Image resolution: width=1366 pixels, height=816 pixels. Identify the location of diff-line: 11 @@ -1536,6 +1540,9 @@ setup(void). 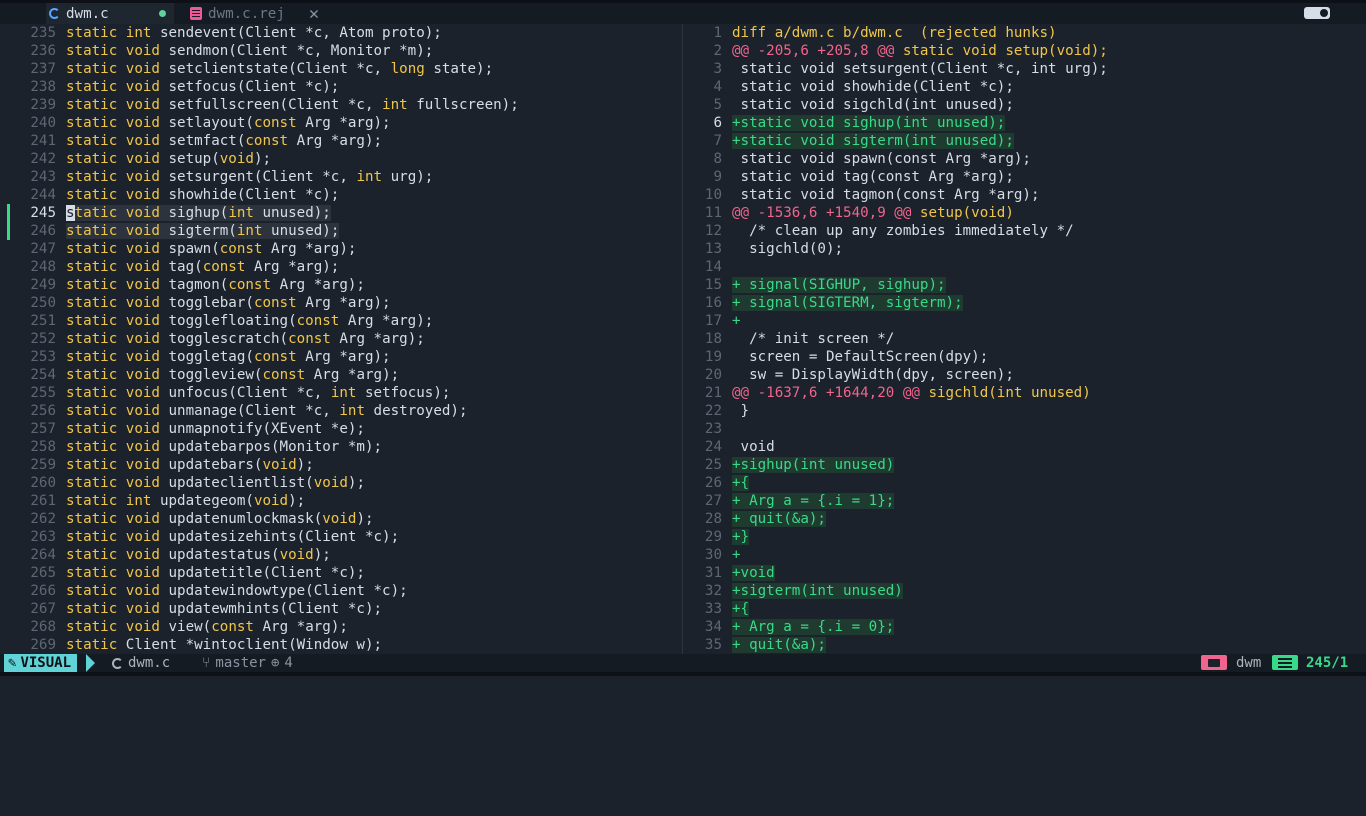
(1024, 213).